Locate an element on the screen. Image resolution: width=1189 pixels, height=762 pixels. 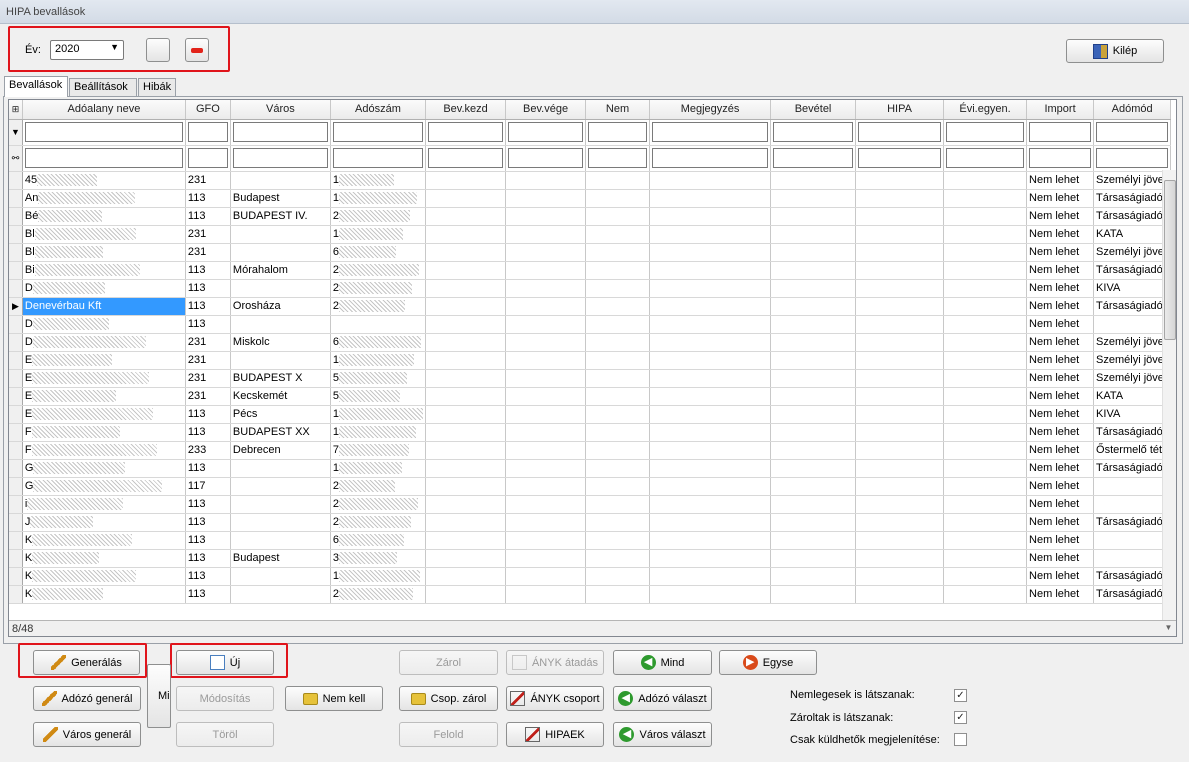
table-cell: 233 is located at coordinates (208, 450).